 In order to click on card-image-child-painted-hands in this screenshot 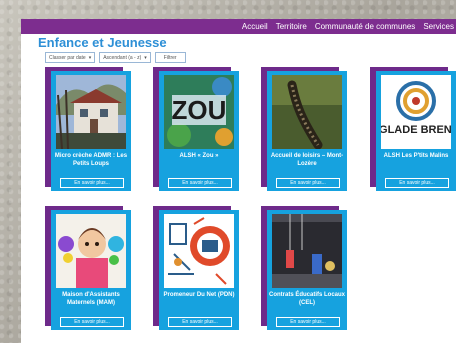, I will do `click(91, 251)`.